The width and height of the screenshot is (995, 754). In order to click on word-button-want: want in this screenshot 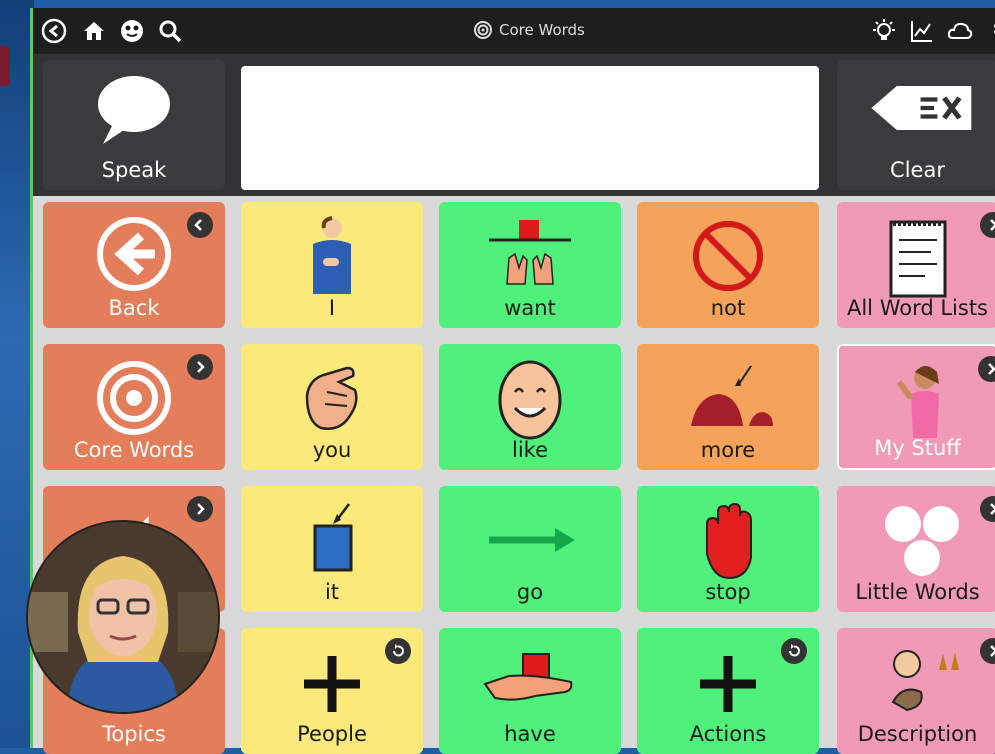, I will do `click(530, 265)`.